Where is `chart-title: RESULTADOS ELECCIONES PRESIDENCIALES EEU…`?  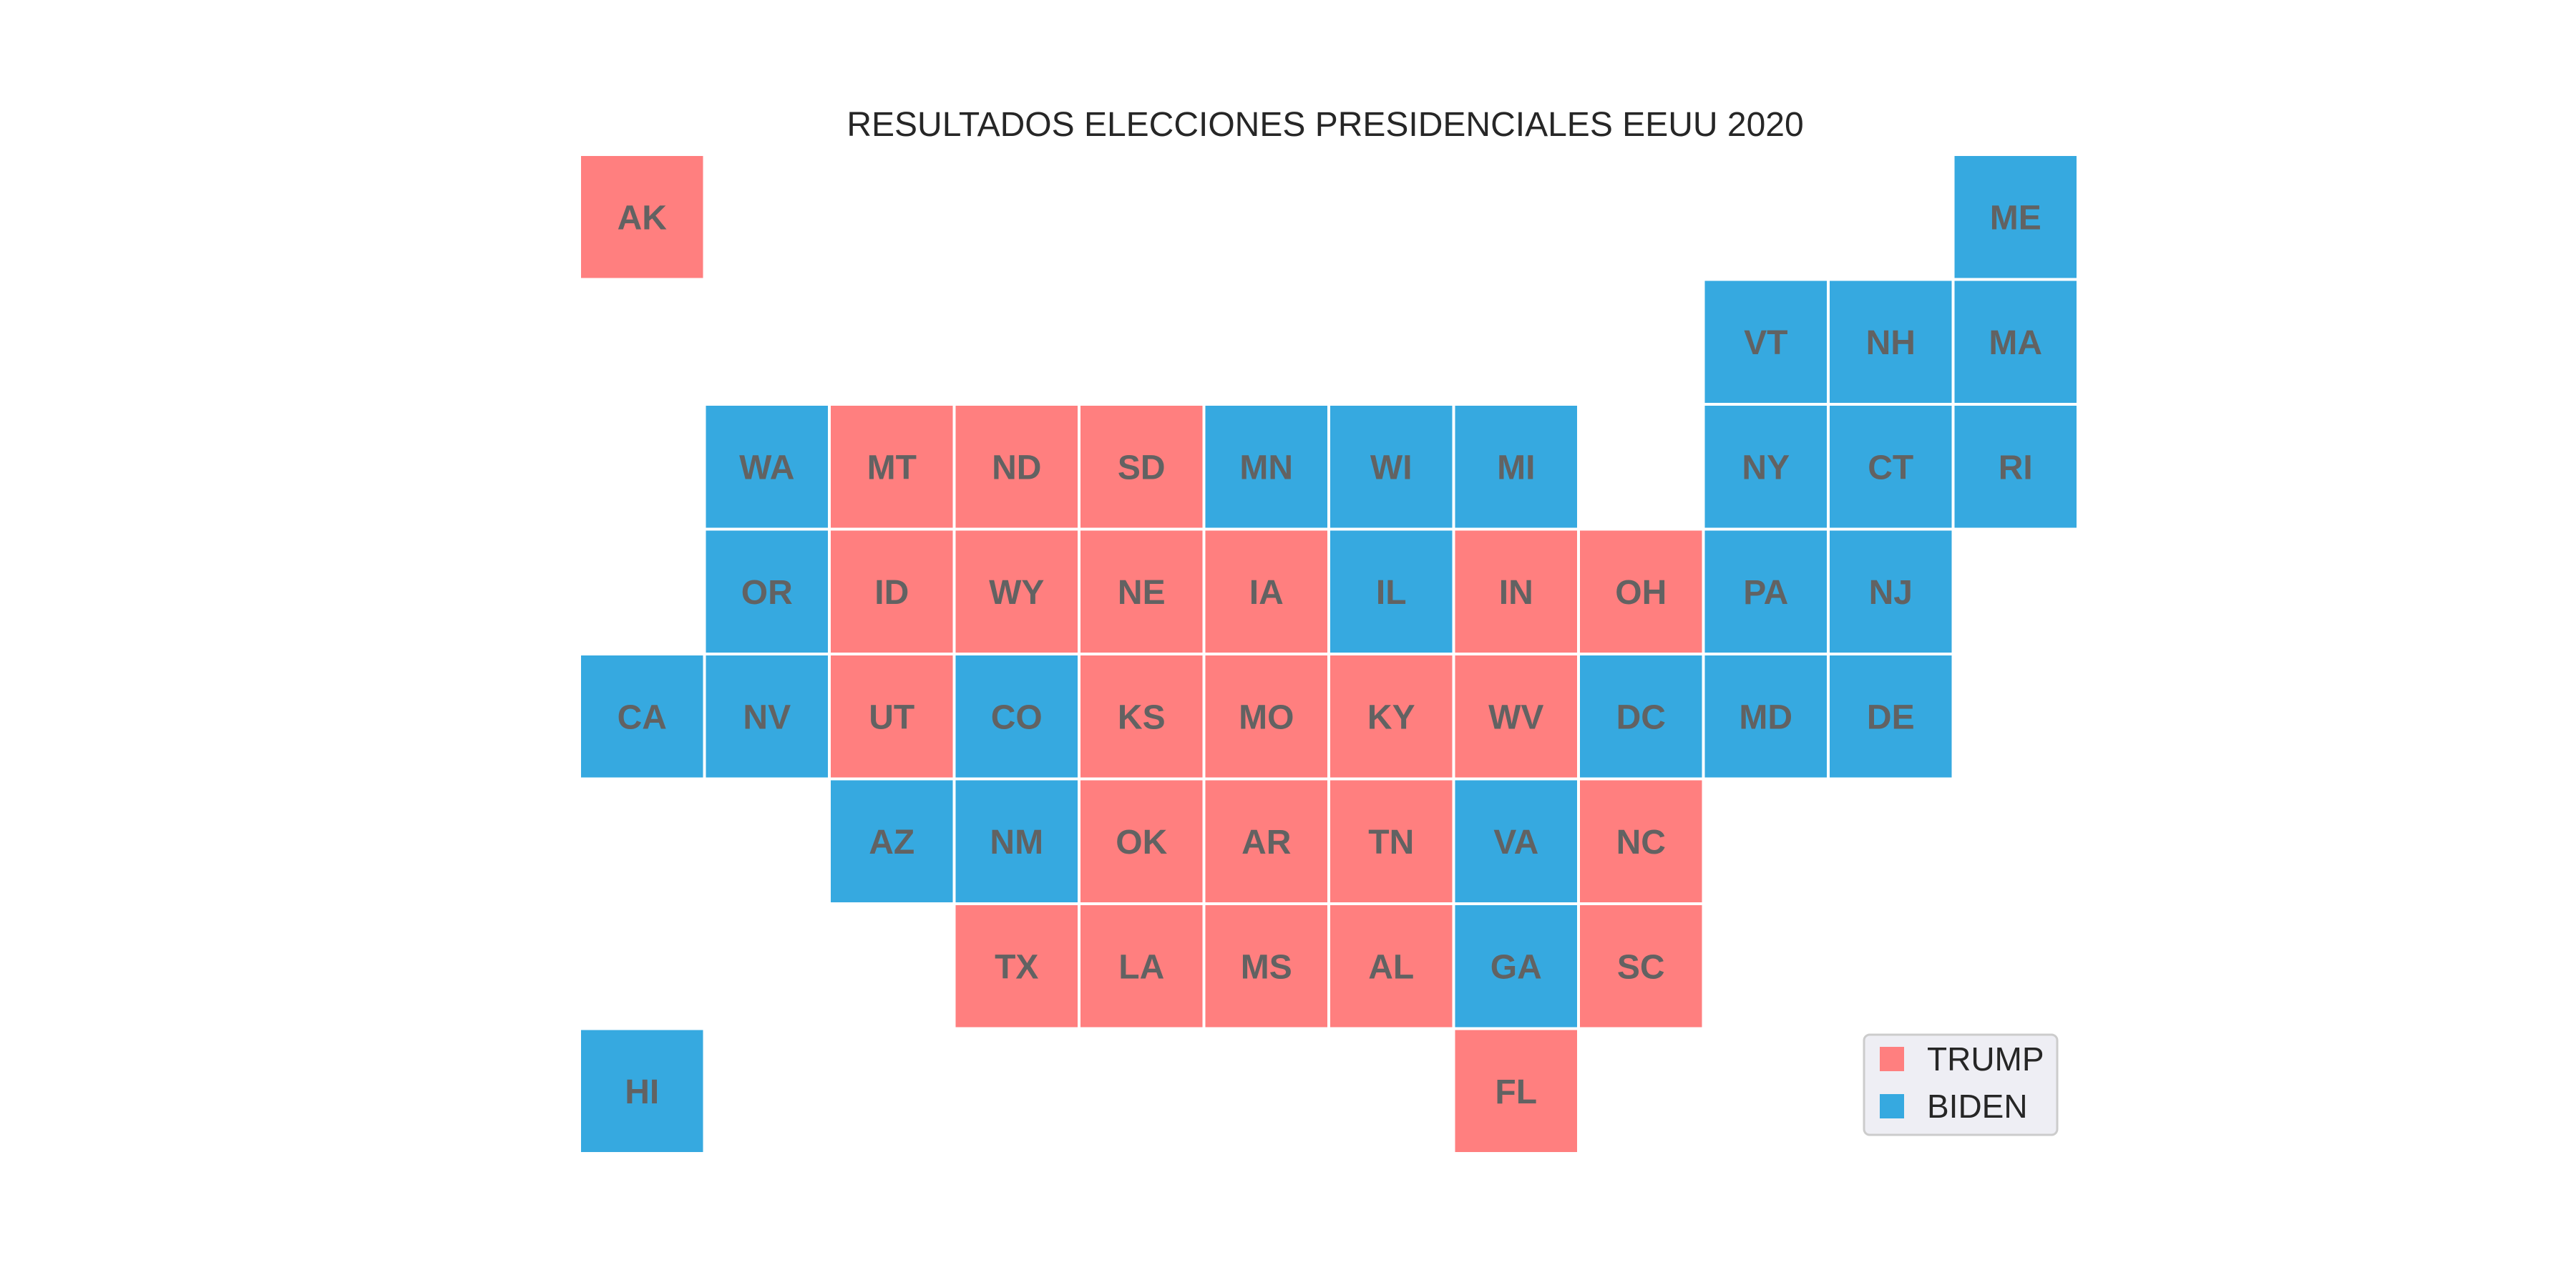
chart-title: RESULTADOS ELECCIONES PRESIDENCIALES EEU… is located at coordinates (1325, 125).